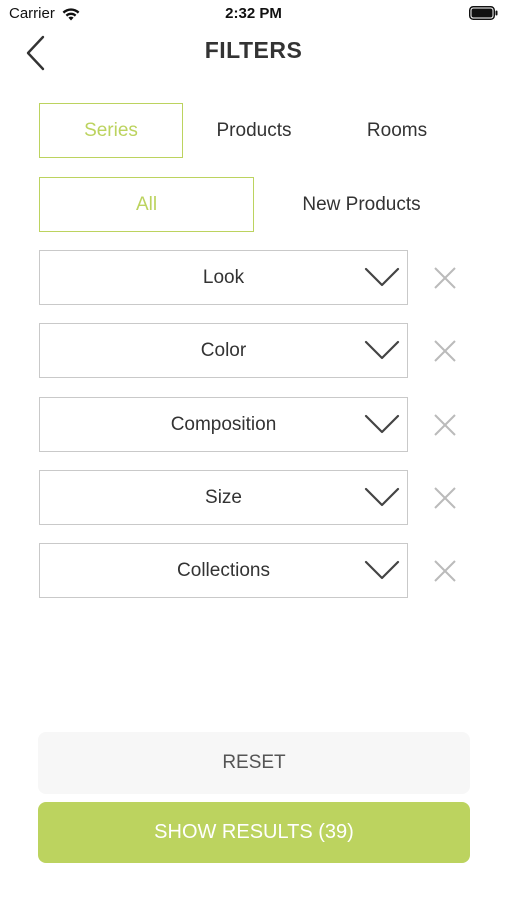 The width and height of the screenshot is (507, 900). Describe the element at coordinates (254, 832) in the screenshot. I see `show-results-button: SHOW RESULTS (39)` at that location.